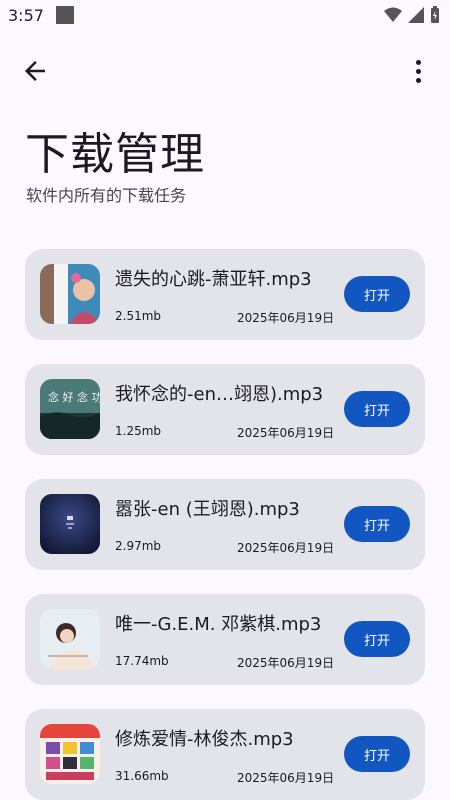  Describe the element at coordinates (142, 661) in the screenshot. I see `file-size: 17.74mb` at that location.